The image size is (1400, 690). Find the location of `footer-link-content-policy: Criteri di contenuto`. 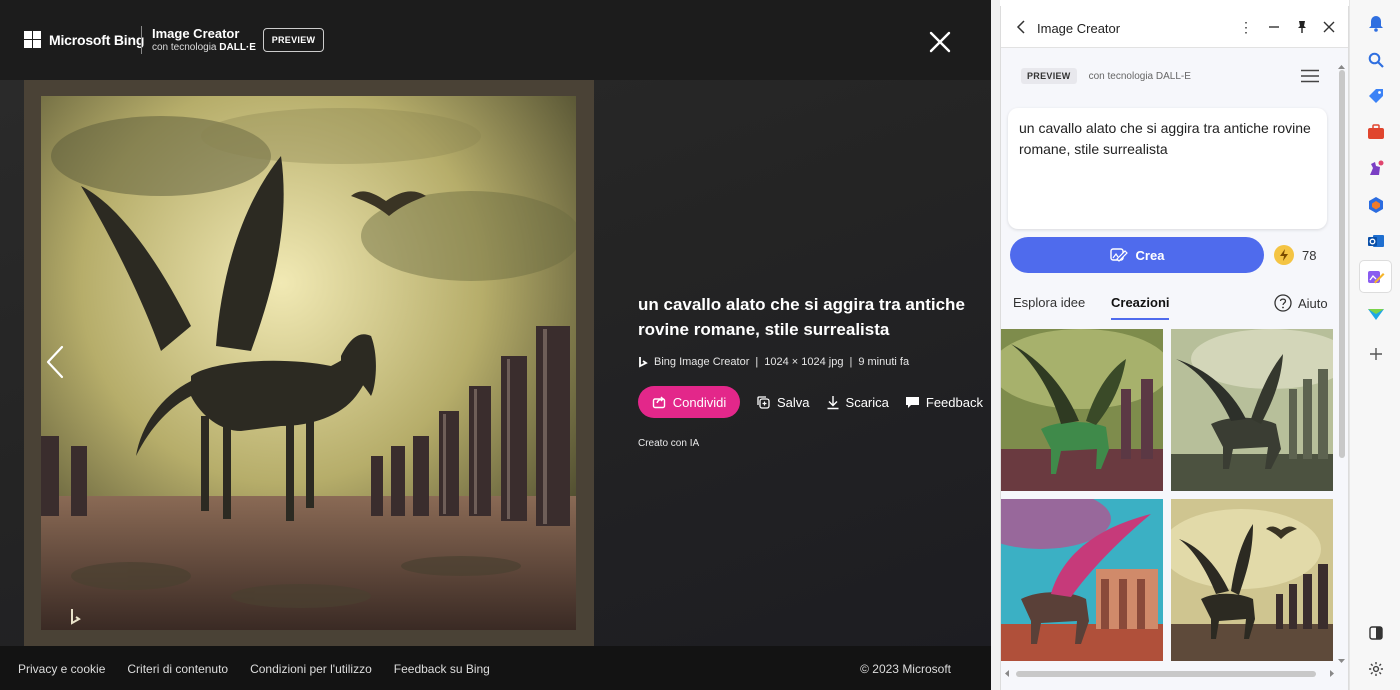

footer-link-content-policy: Criteri di contenuto is located at coordinates (177, 669).